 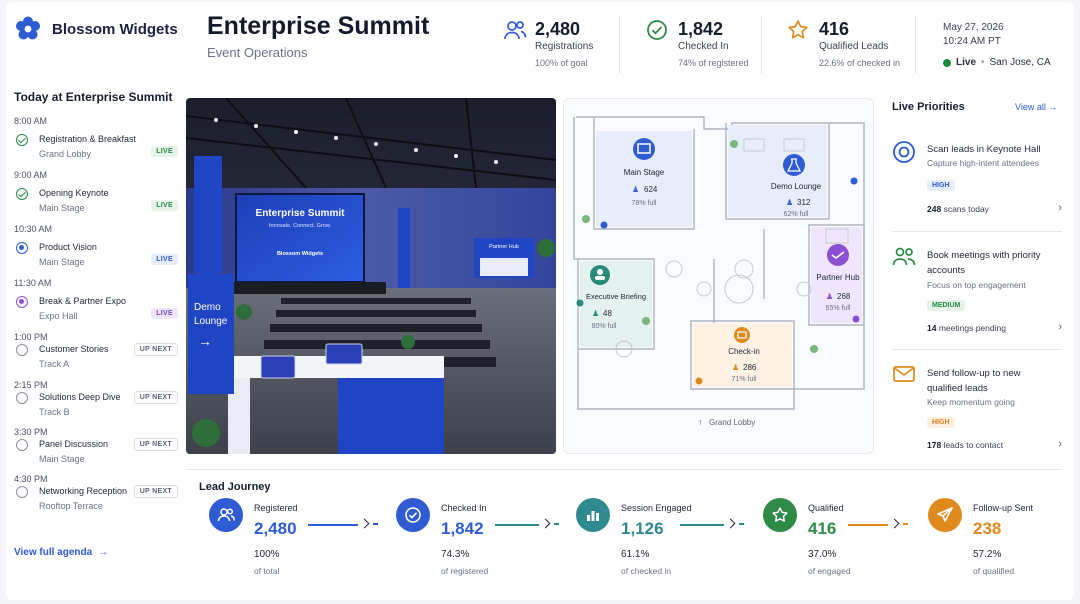 I want to click on stage-basis: of total, so click(x=267, y=571).